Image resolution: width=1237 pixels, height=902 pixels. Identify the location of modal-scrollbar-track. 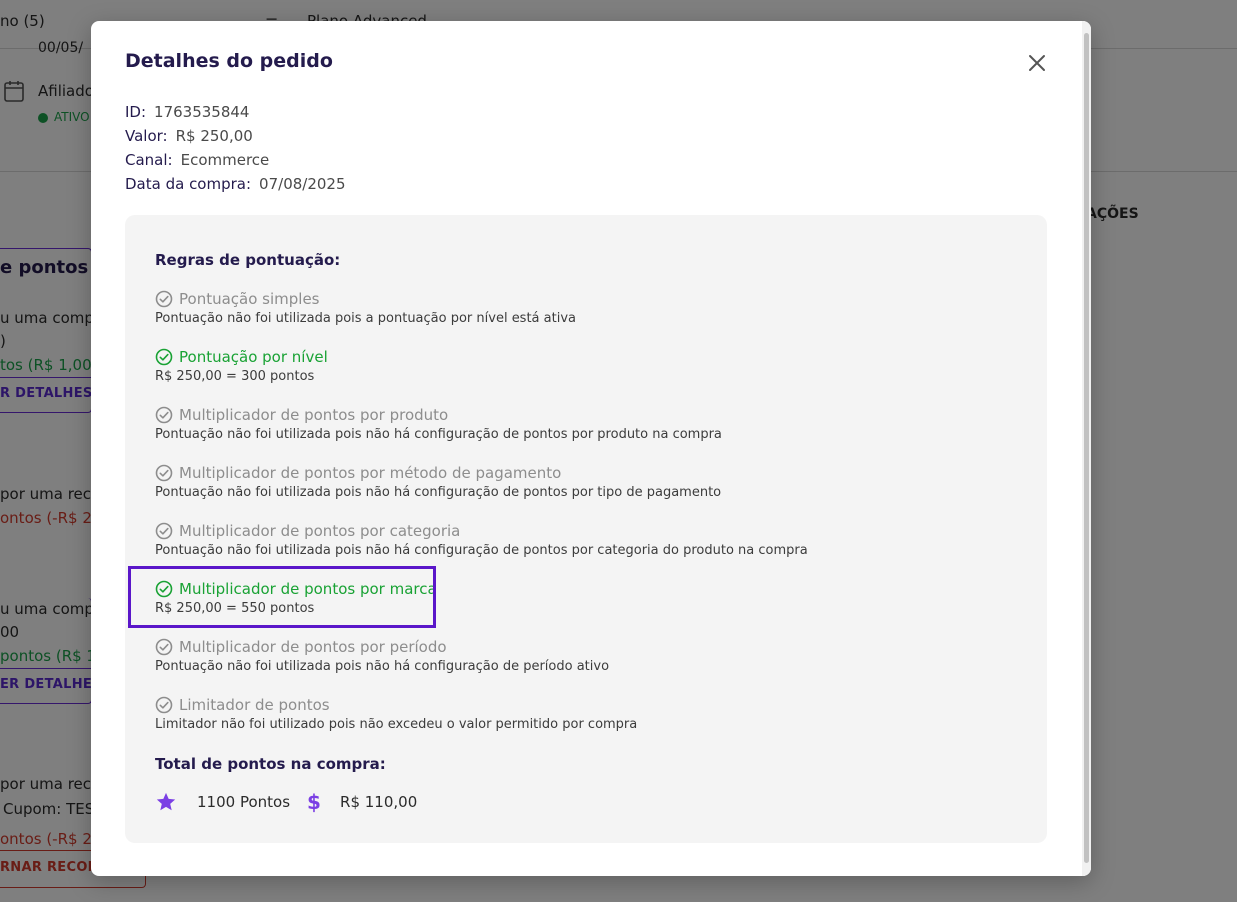
(1086, 448).